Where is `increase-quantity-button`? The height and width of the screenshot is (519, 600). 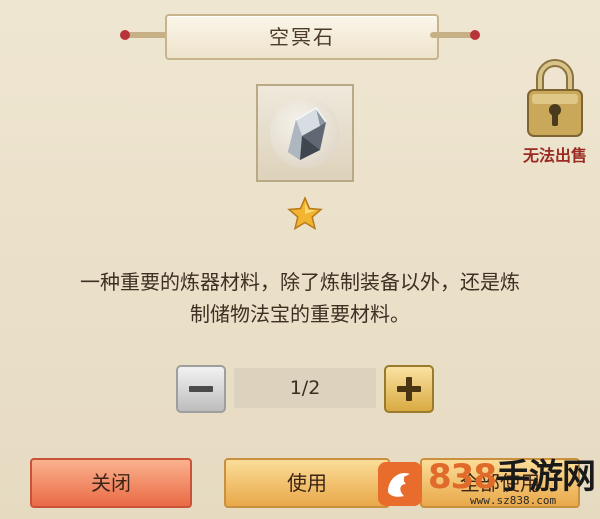
increase-quantity-button is located at coordinates (409, 389).